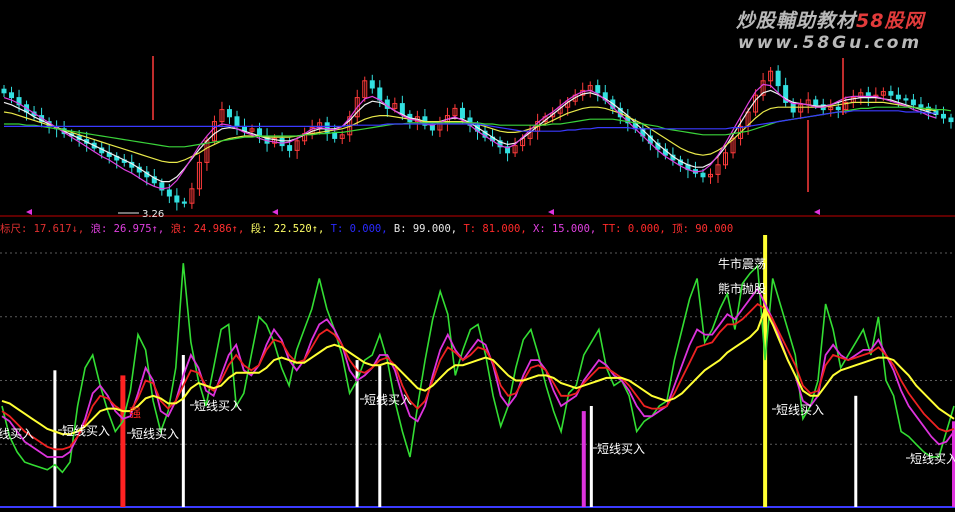 This screenshot has height=512, width=955. I want to click on readout-item: T: 0.000,, so click(356, 229).